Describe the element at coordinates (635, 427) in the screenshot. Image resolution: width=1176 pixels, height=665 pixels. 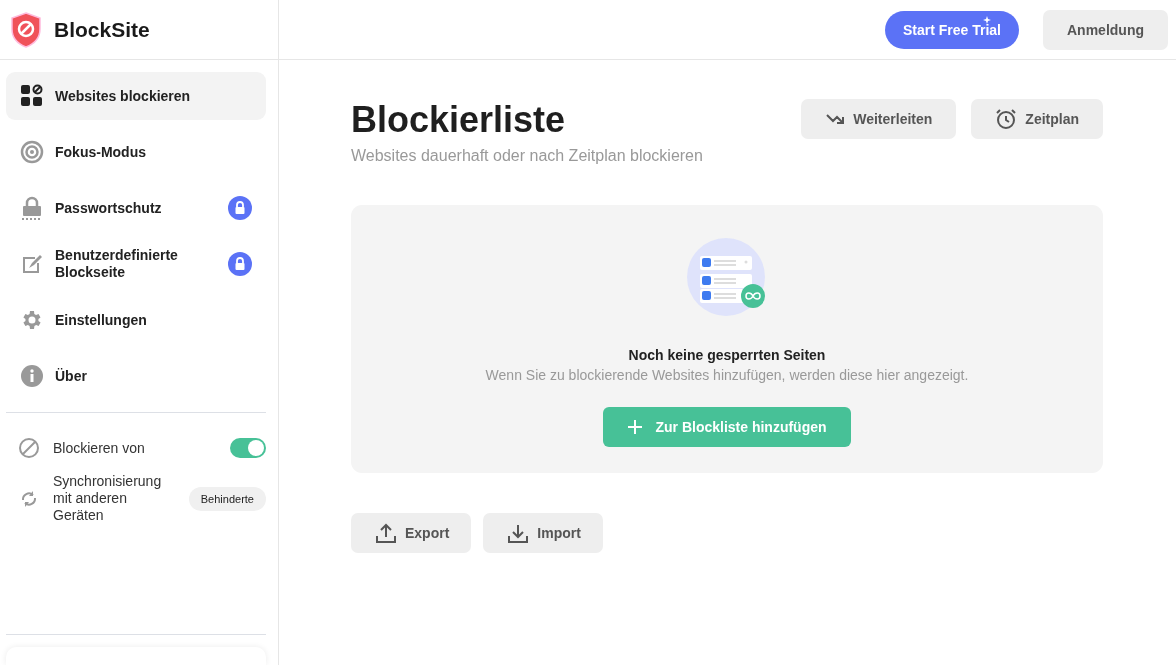
I see `plus-icon` at that location.